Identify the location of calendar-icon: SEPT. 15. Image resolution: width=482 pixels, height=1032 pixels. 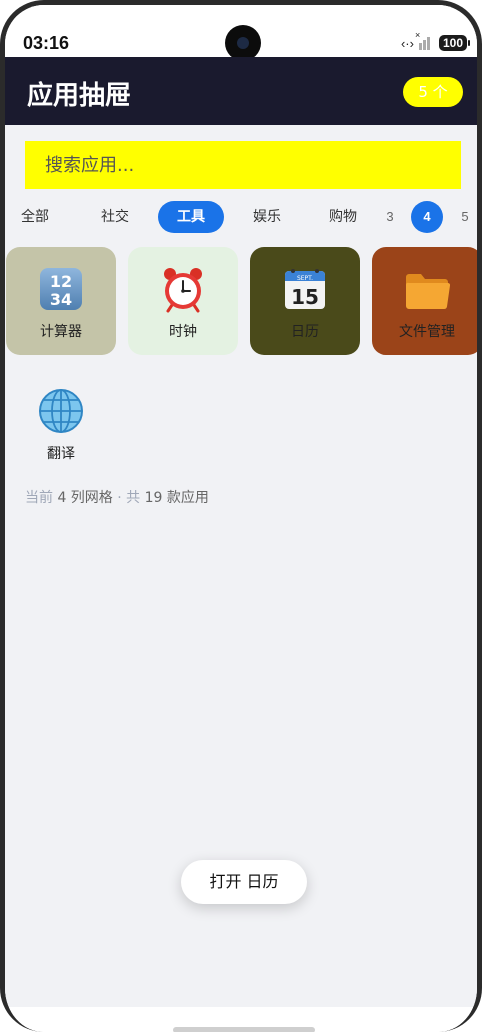
(305, 289).